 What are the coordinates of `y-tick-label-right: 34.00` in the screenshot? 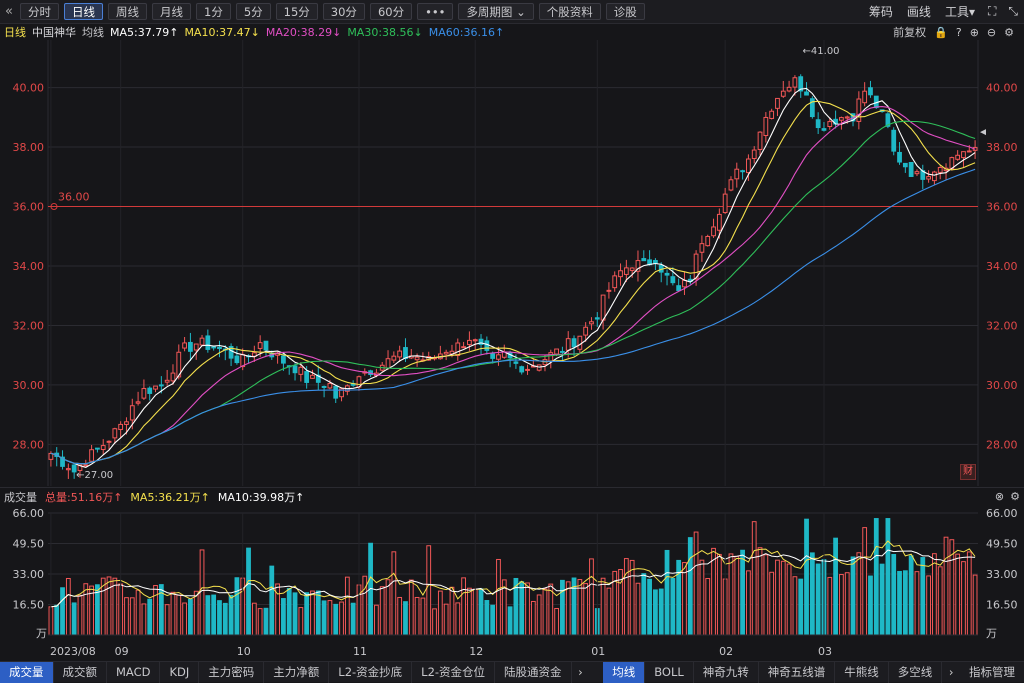 It's located at (1002, 266).